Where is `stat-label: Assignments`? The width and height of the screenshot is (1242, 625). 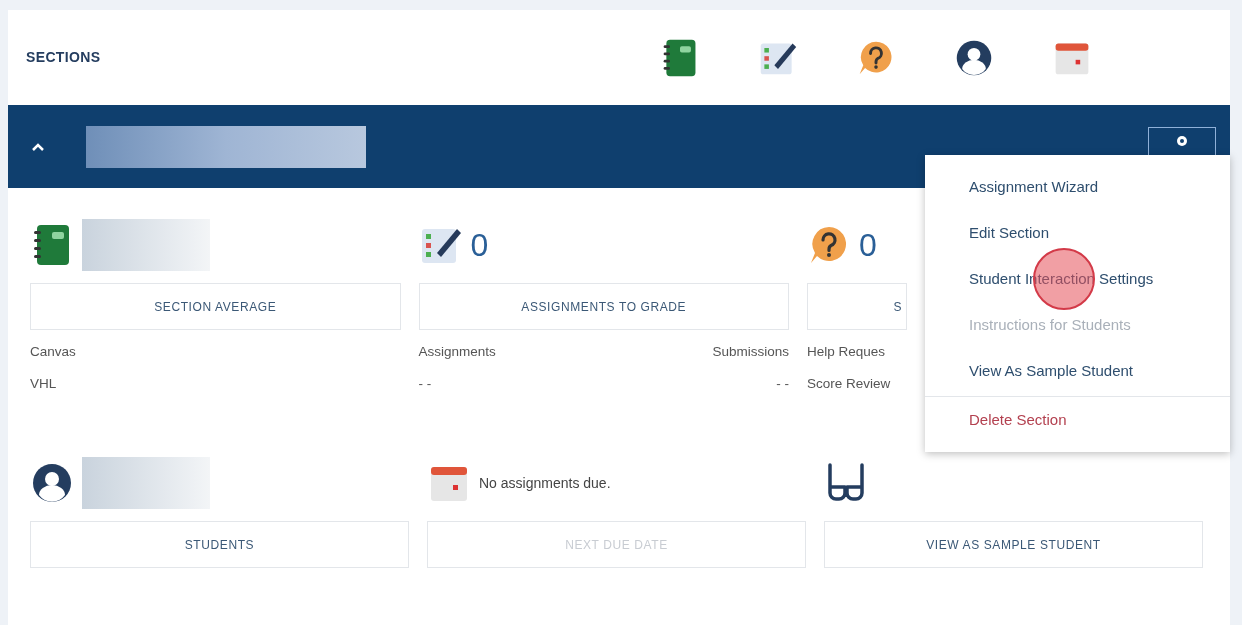 stat-label: Assignments is located at coordinates (457, 352).